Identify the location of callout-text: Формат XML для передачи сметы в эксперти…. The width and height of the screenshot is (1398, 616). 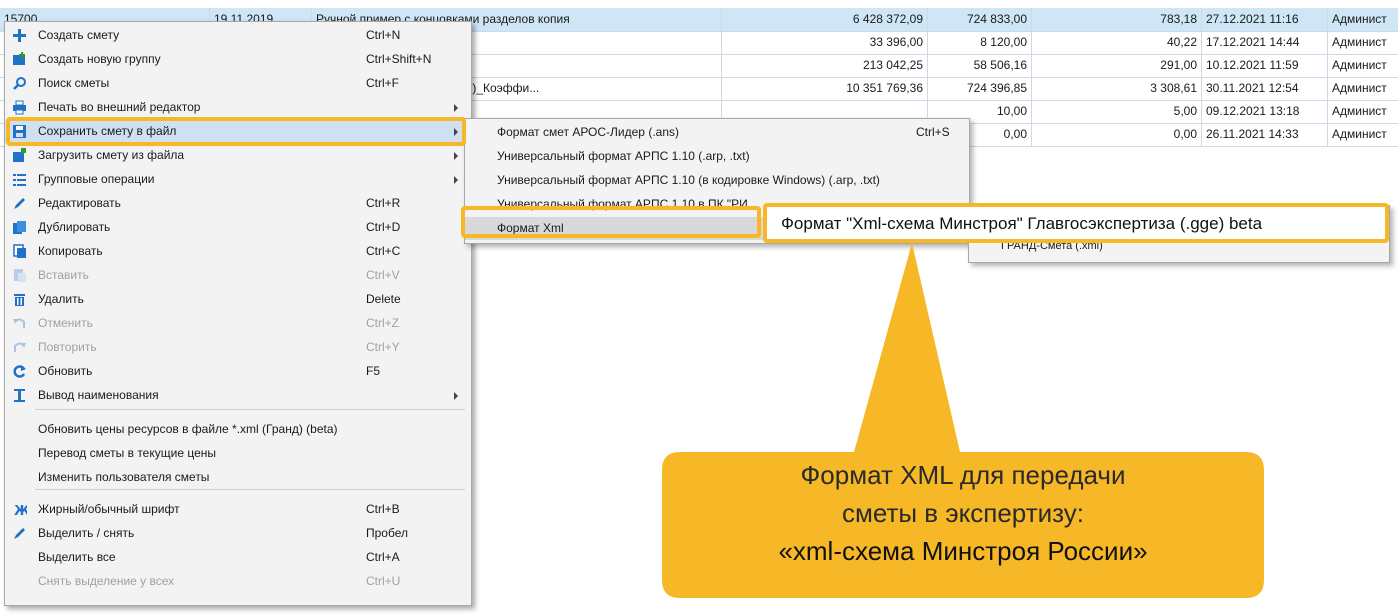
(963, 513).